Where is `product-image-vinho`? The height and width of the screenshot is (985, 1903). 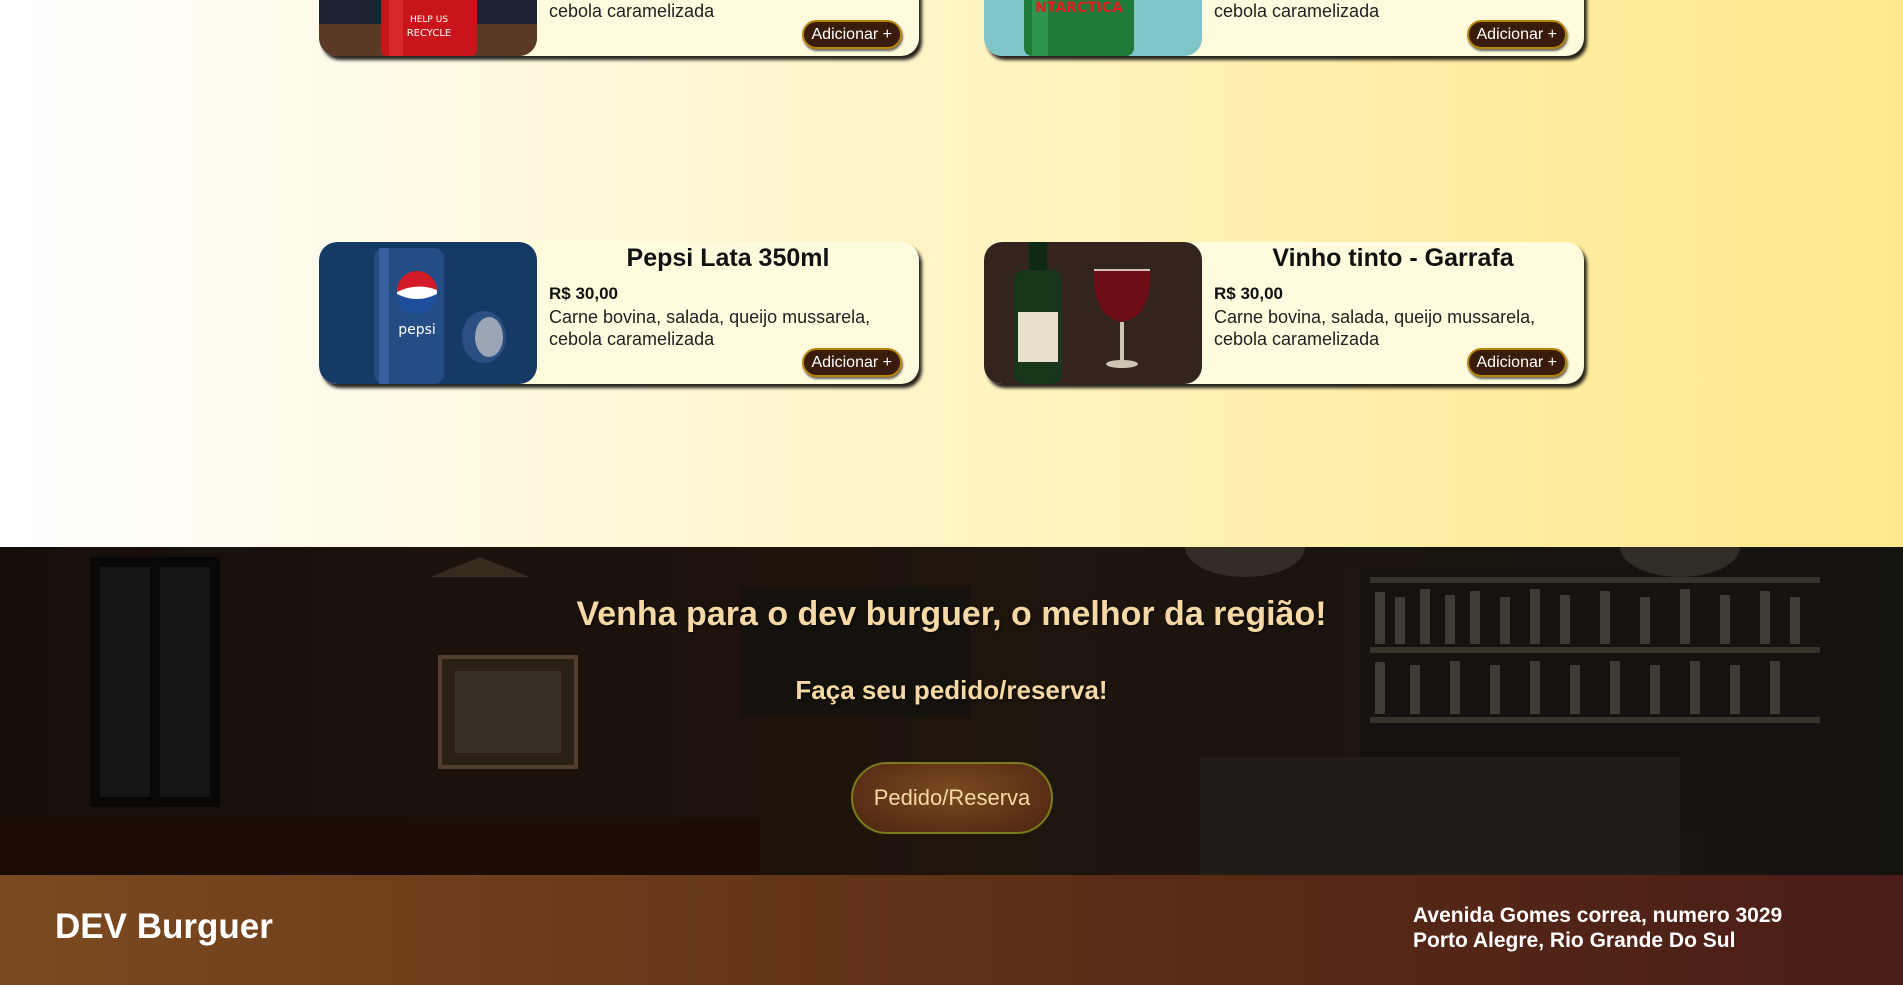
product-image-vinho is located at coordinates (1093, 313).